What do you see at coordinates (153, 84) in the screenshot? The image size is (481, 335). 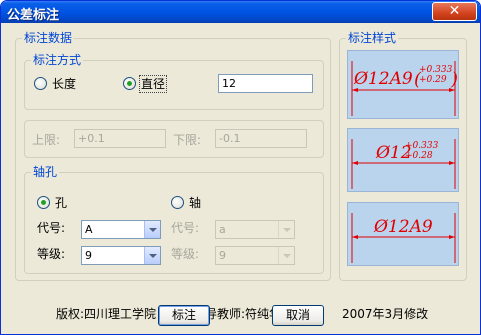 I see `diameter-label: 直径` at bounding box center [153, 84].